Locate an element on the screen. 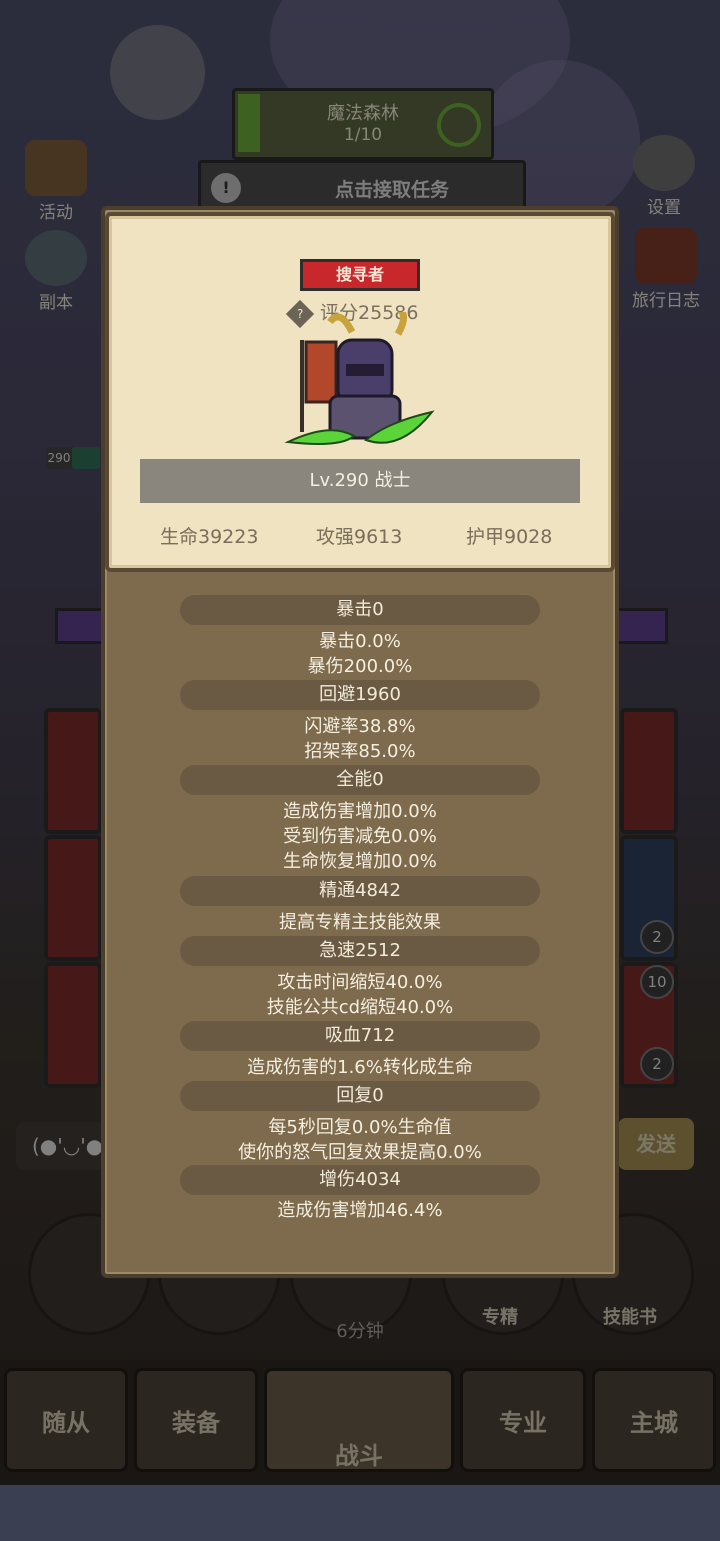 The image size is (720, 1541). stat-header-dodge: 回避1960 is located at coordinates (360, 695).